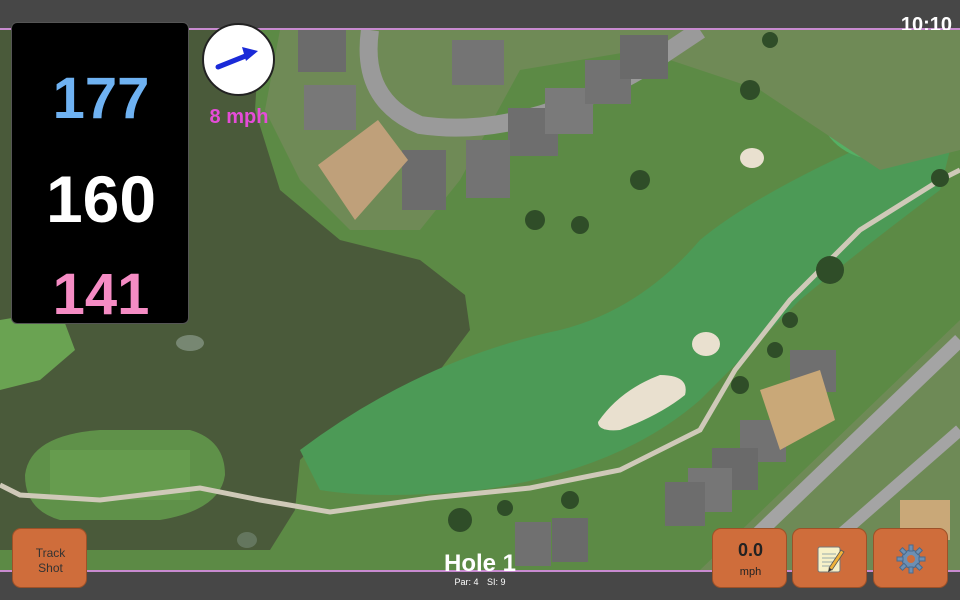  What do you see at coordinates (750, 550) in the screenshot?
I see `speed-value: 0.0` at bounding box center [750, 550].